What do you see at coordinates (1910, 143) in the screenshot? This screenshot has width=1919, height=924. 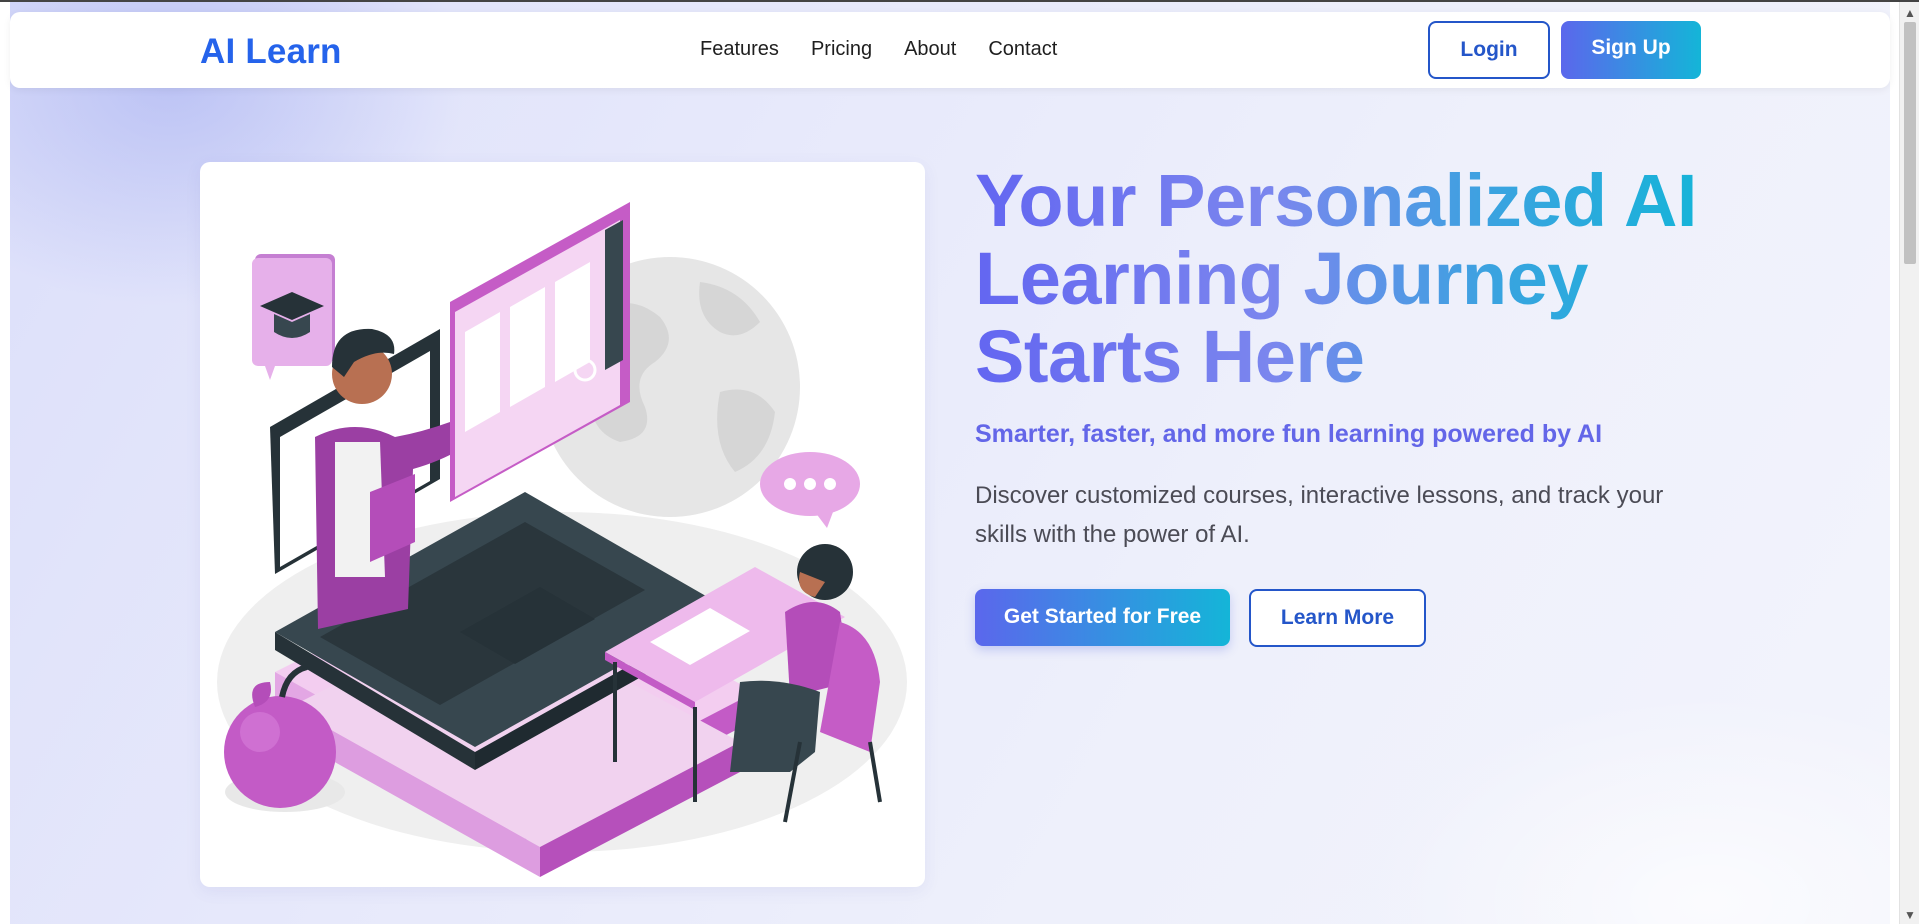 I see `scroll-thumb` at bounding box center [1910, 143].